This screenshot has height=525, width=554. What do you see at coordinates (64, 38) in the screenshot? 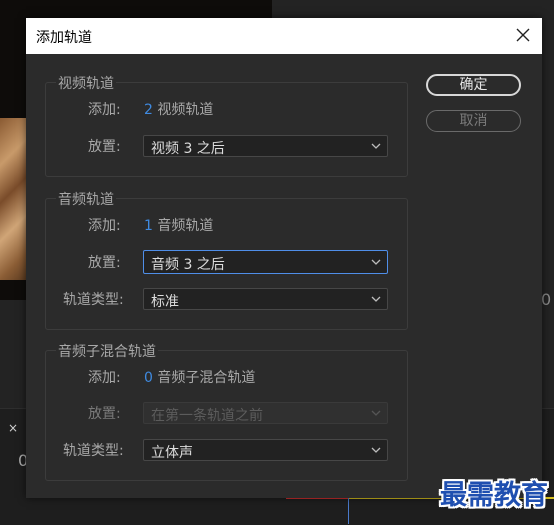
I see `dialog-title: 添加轨道` at bounding box center [64, 38].